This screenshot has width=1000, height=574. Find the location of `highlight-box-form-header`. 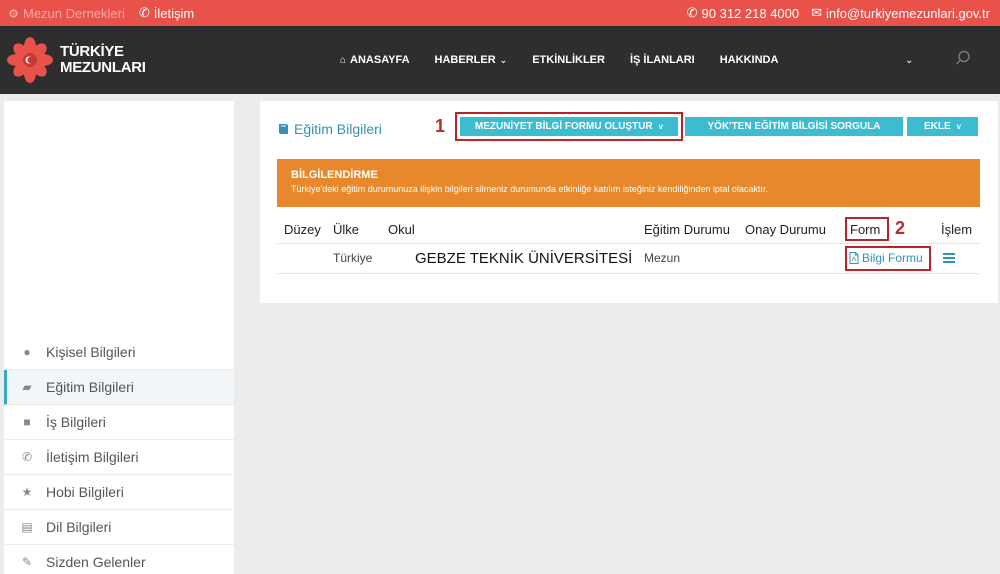

highlight-box-form-header is located at coordinates (867, 229).